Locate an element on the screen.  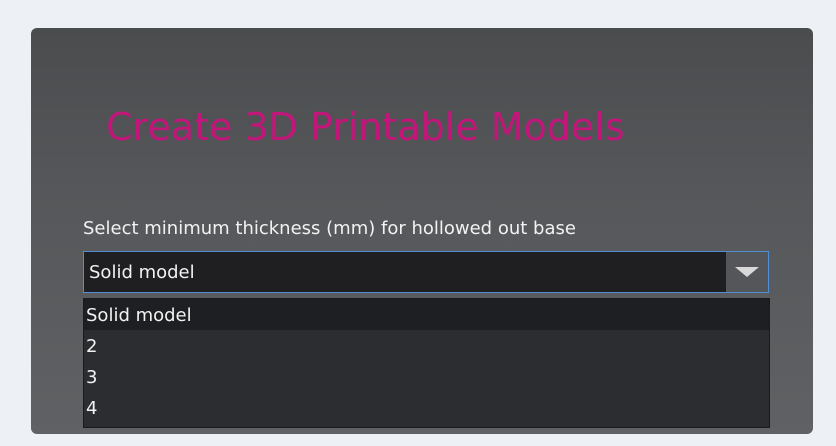
thickness-select-value: Solid model is located at coordinates (142, 272).